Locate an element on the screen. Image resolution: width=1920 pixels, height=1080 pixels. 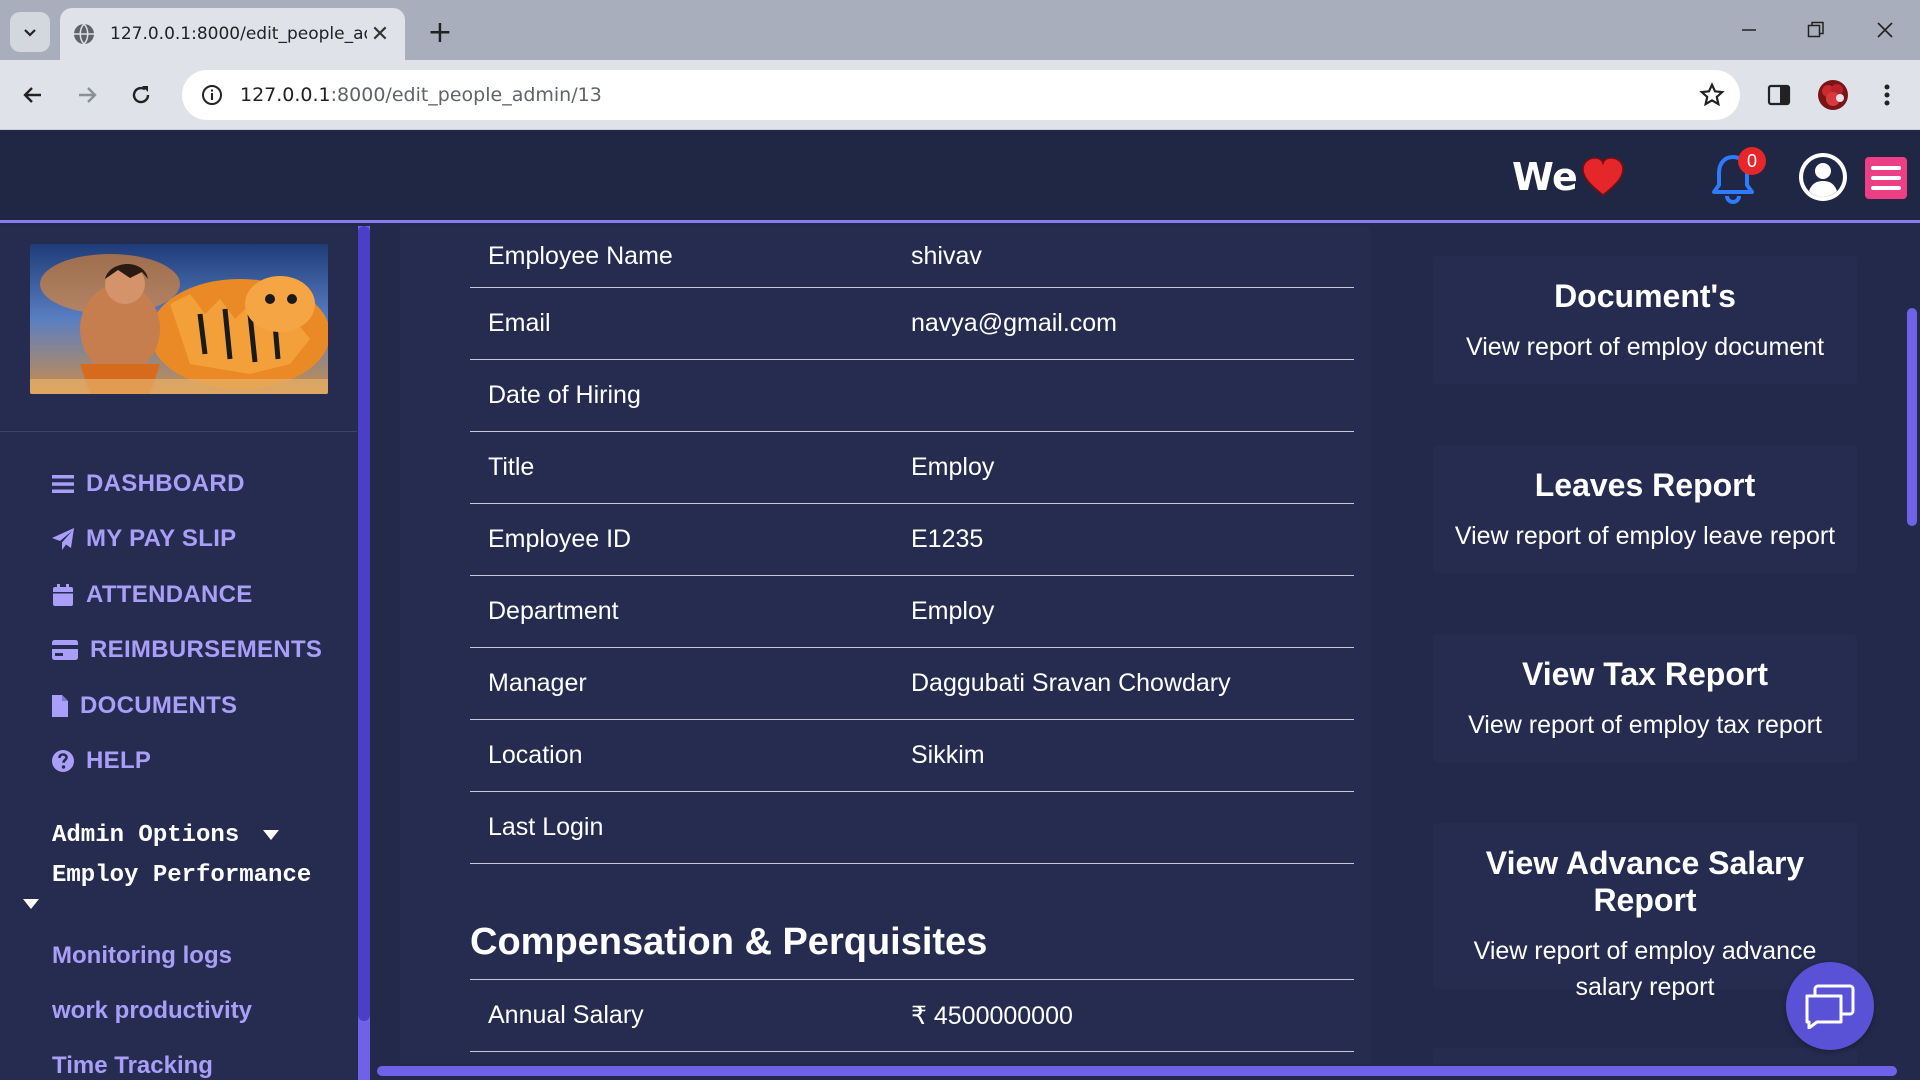
paper-plane-icon is located at coordinates (63, 539).